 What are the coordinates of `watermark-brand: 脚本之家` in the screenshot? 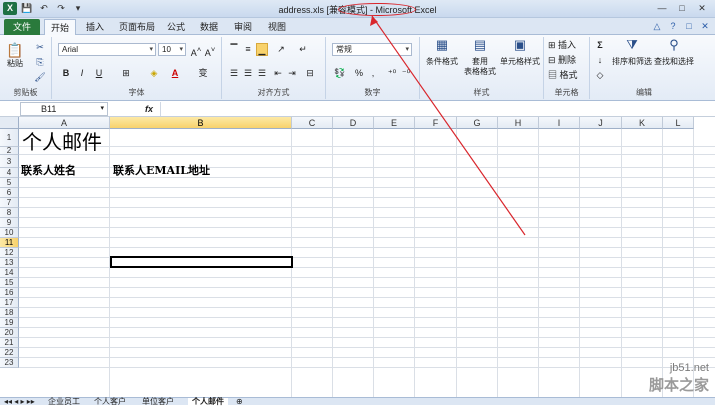 It's located at (678, 385).